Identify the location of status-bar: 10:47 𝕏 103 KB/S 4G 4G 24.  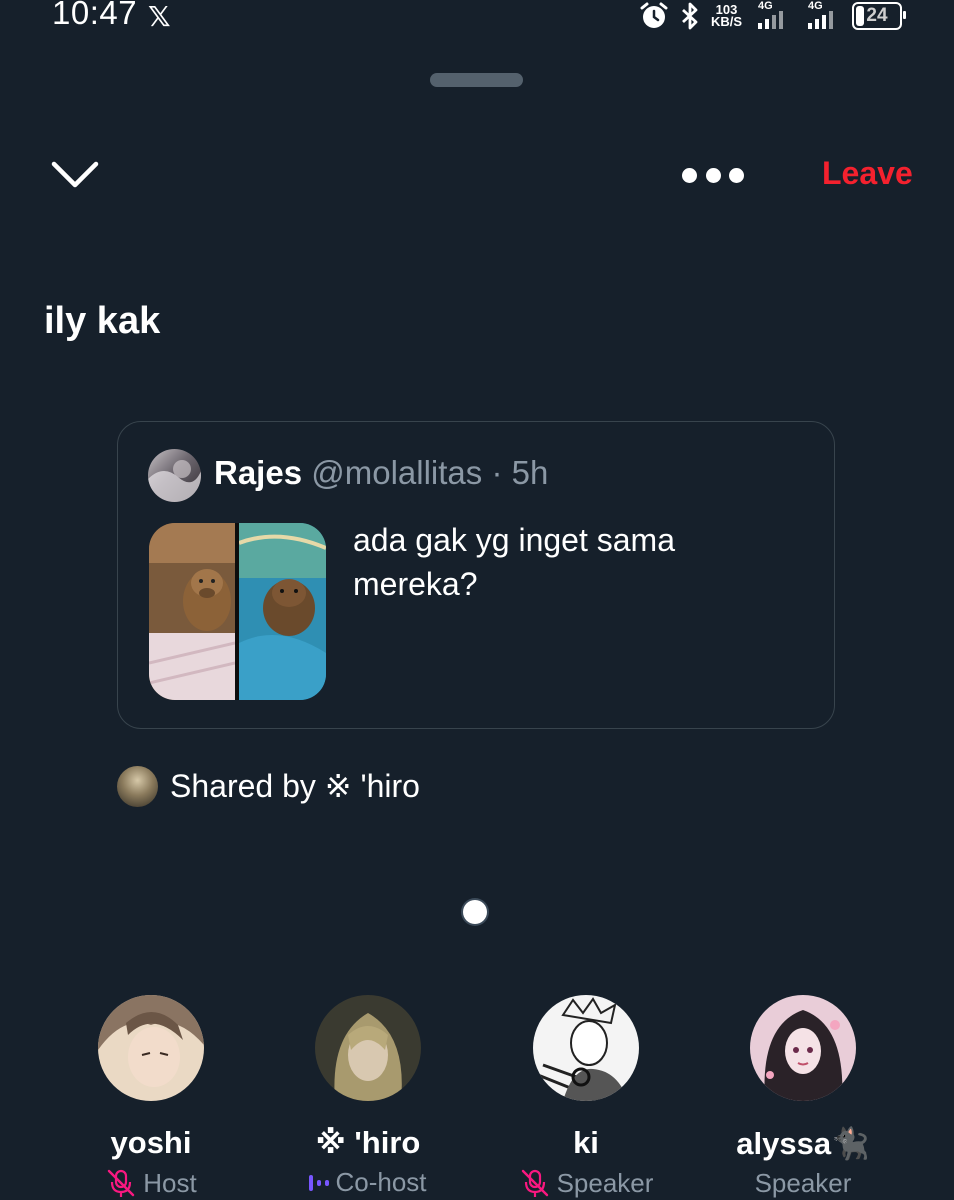
(477, 20).